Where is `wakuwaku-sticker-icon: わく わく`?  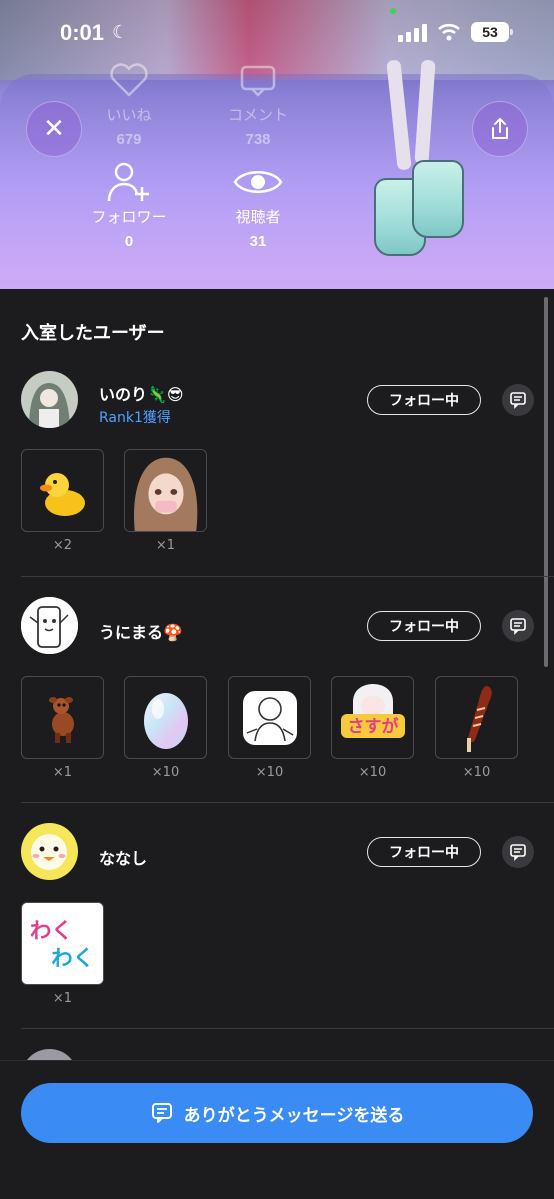 wakuwaku-sticker-icon: わく わく is located at coordinates (62, 943).